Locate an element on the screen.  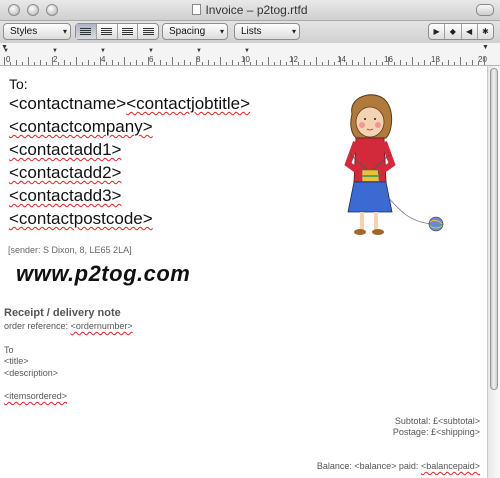
tab-stops-control: ▶ ◆ ◀ ✱ is located at coordinates (461, 31).